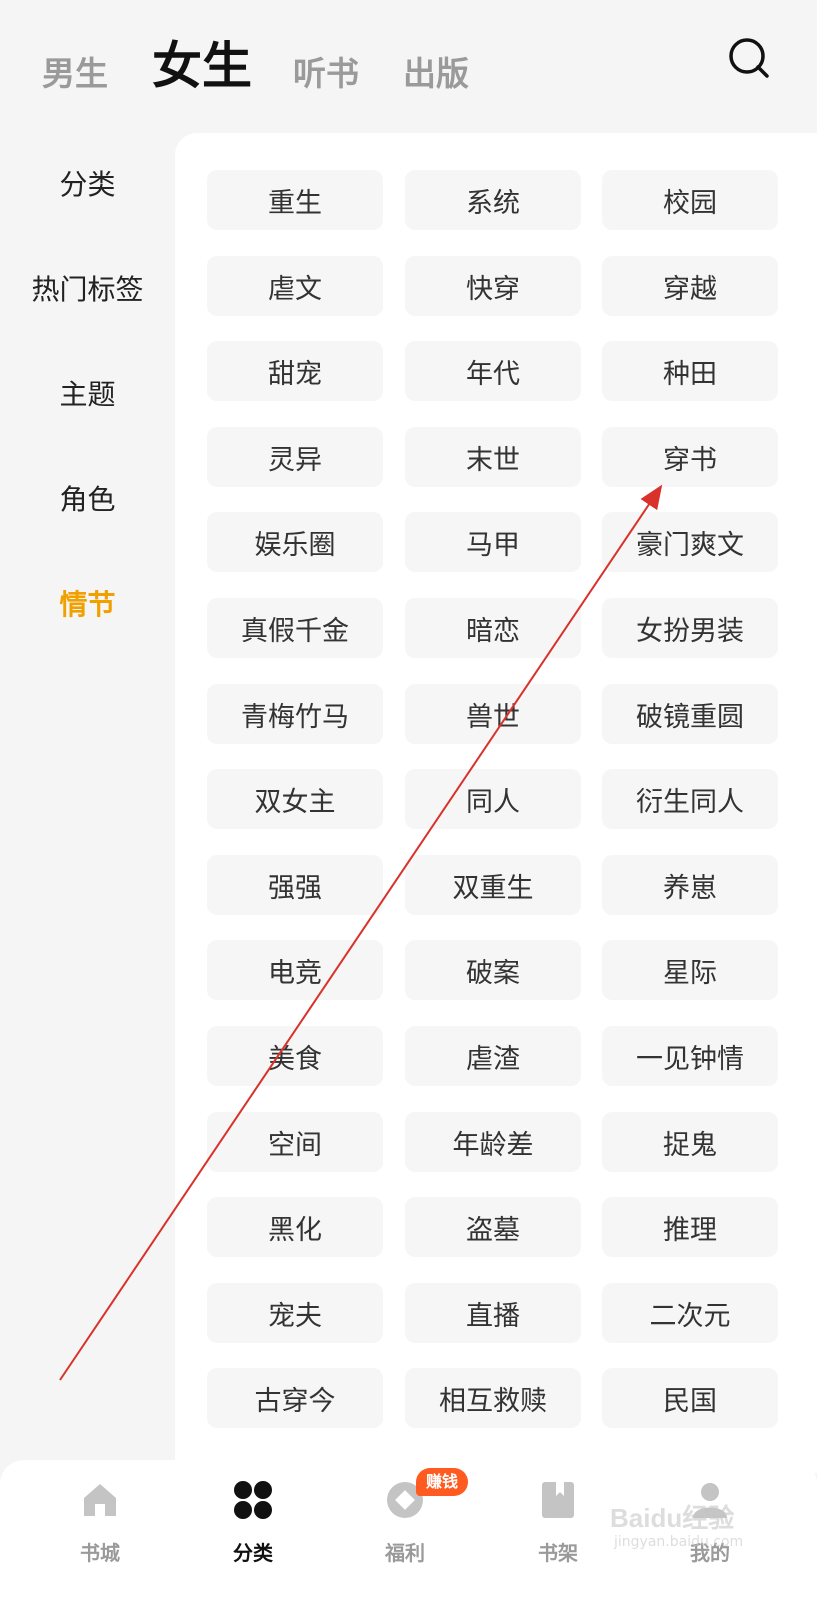 The image size is (817, 1600). Describe the element at coordinates (87, 185) in the screenshot. I see `side-item-category: 分类` at that location.